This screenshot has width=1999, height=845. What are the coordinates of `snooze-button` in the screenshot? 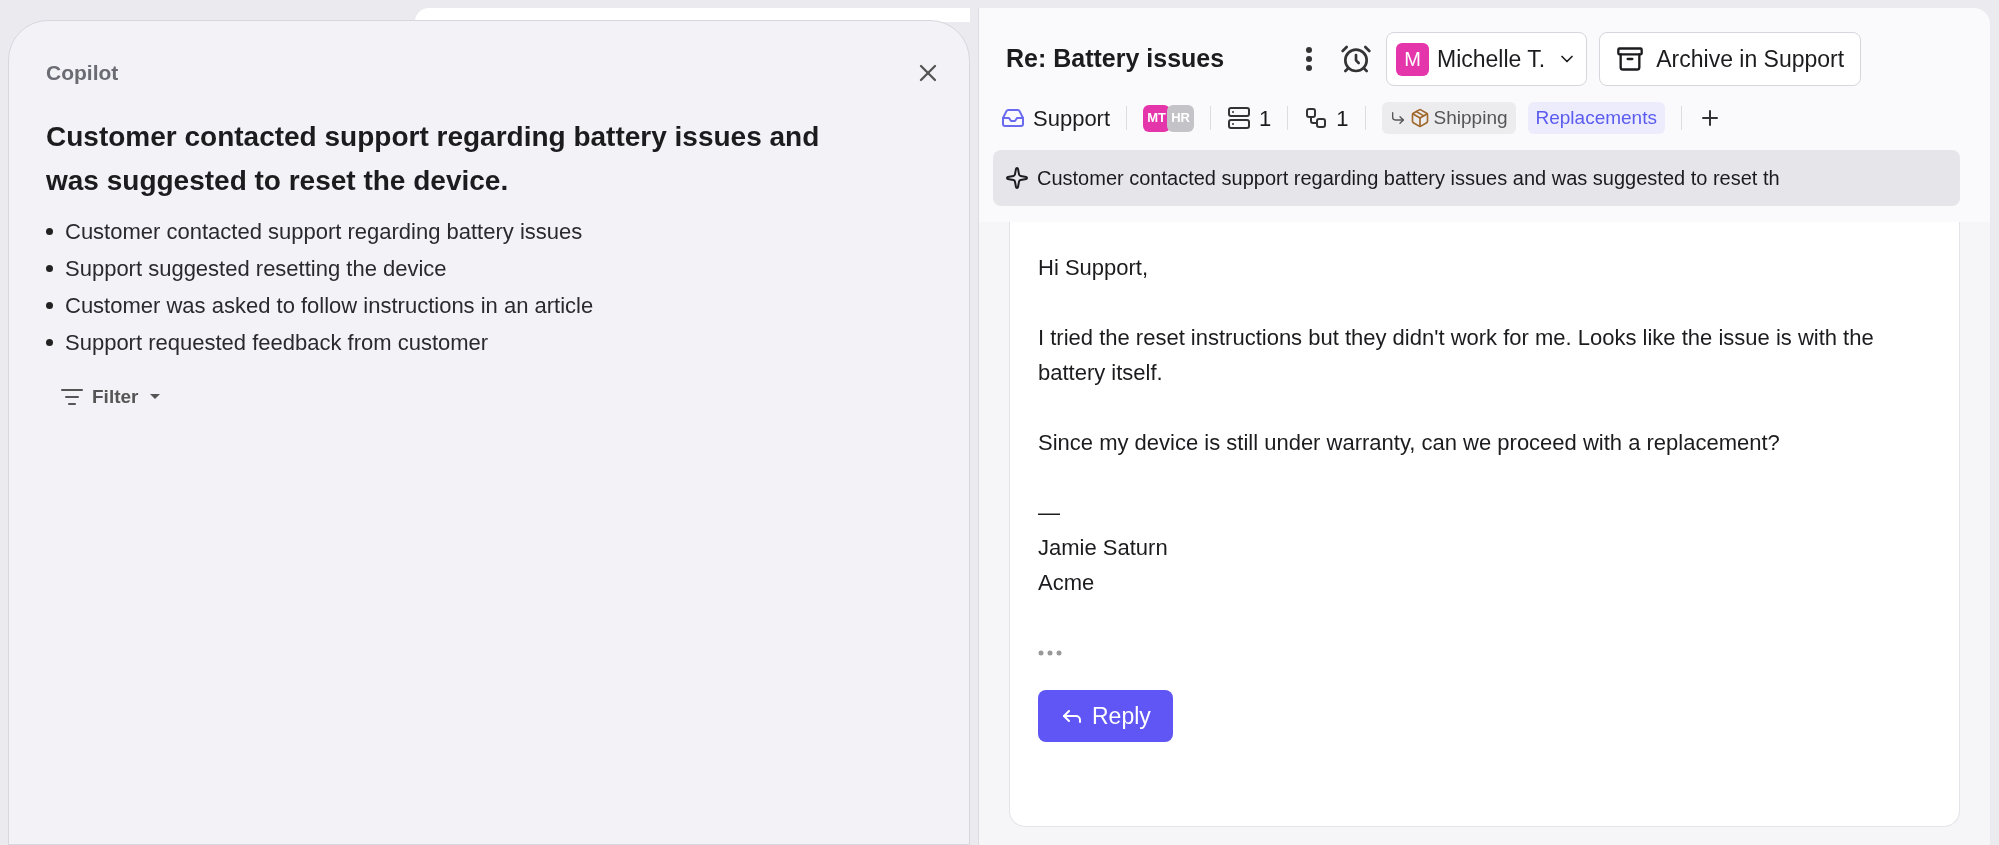 It's located at (1356, 59).